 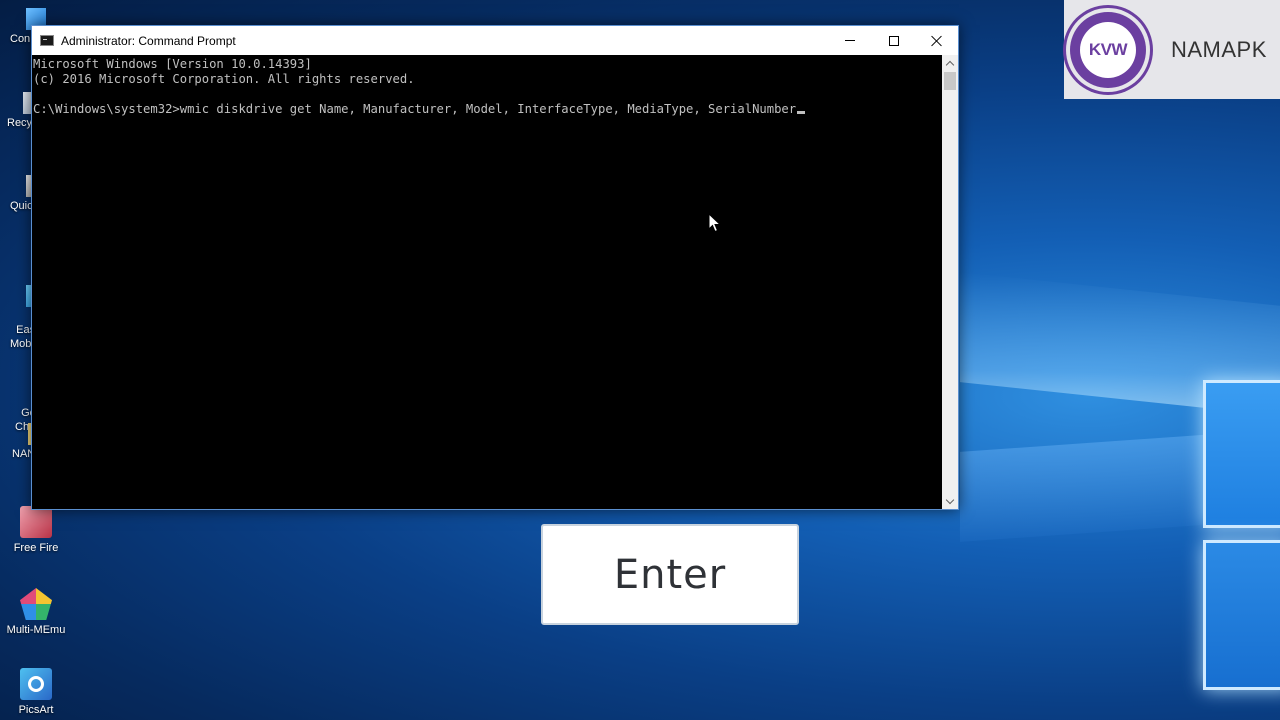 I want to click on kvw-badge-logo: KVW, so click(x=1108, y=49).